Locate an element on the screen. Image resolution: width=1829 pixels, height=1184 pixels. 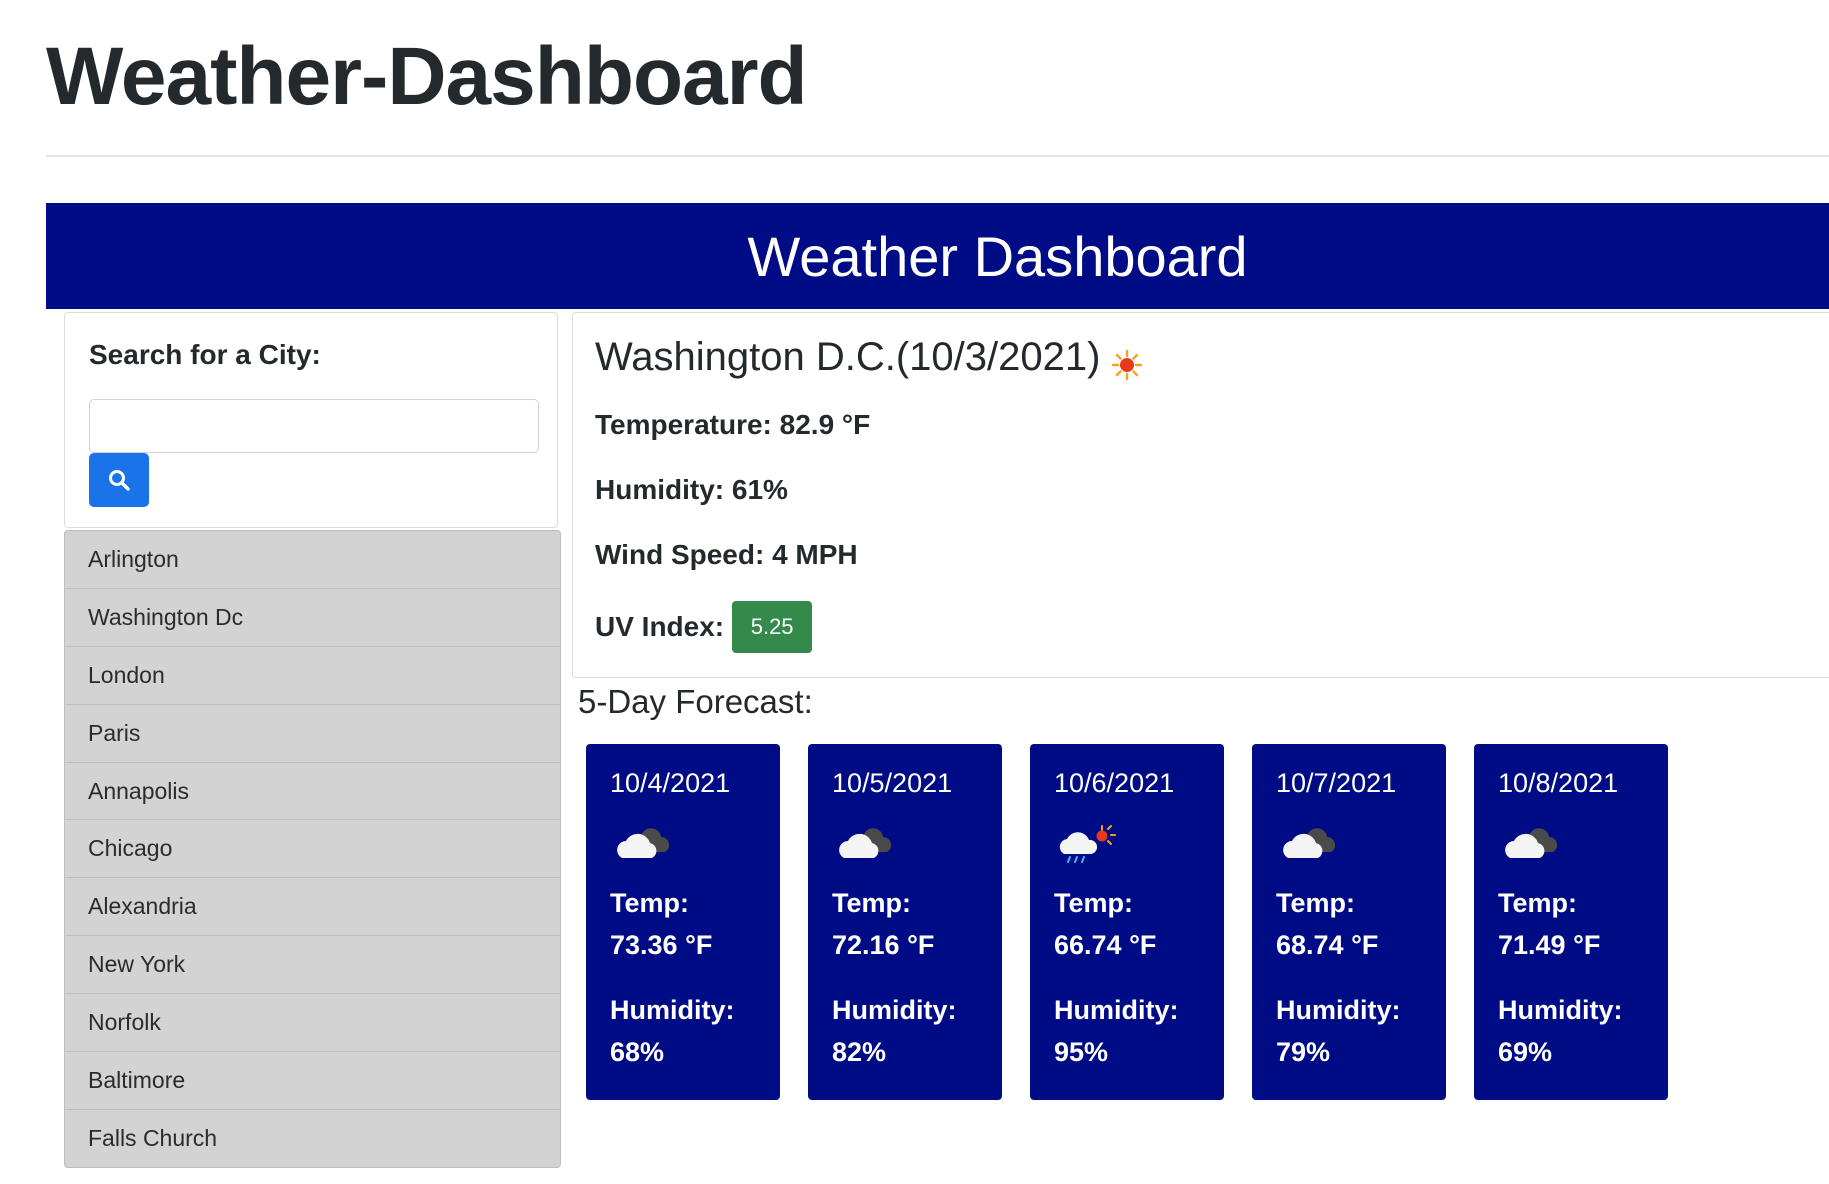
forecast-date: 10/5/2021 is located at coordinates (892, 783).